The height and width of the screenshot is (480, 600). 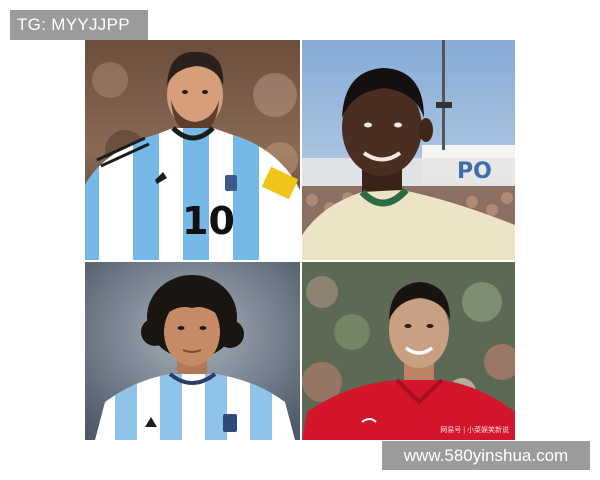 What do you see at coordinates (474, 171) in the screenshot?
I see `stadium-sign-text: PO` at bounding box center [474, 171].